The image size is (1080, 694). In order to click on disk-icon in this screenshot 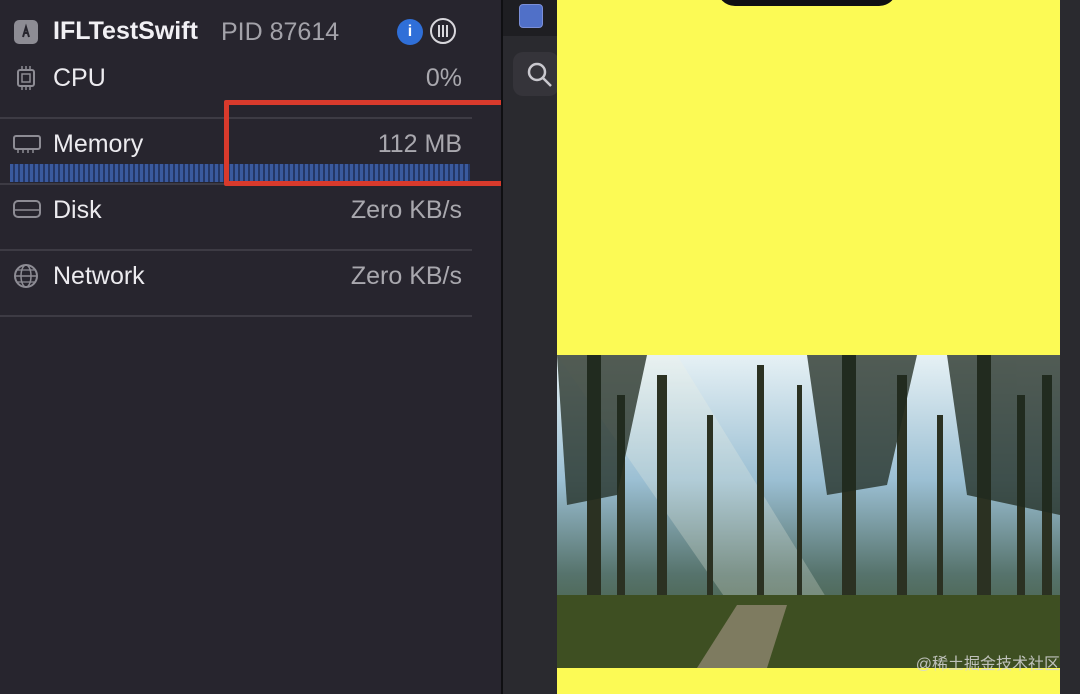, I will do `click(27, 209)`.